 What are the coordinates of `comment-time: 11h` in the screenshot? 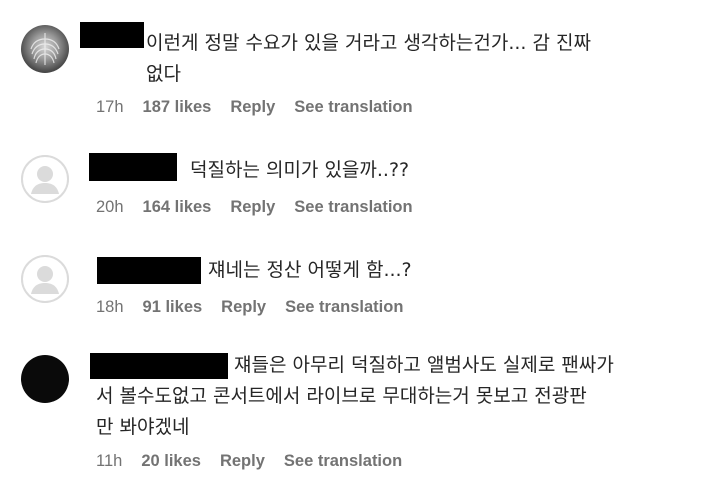 It's located at (109, 461).